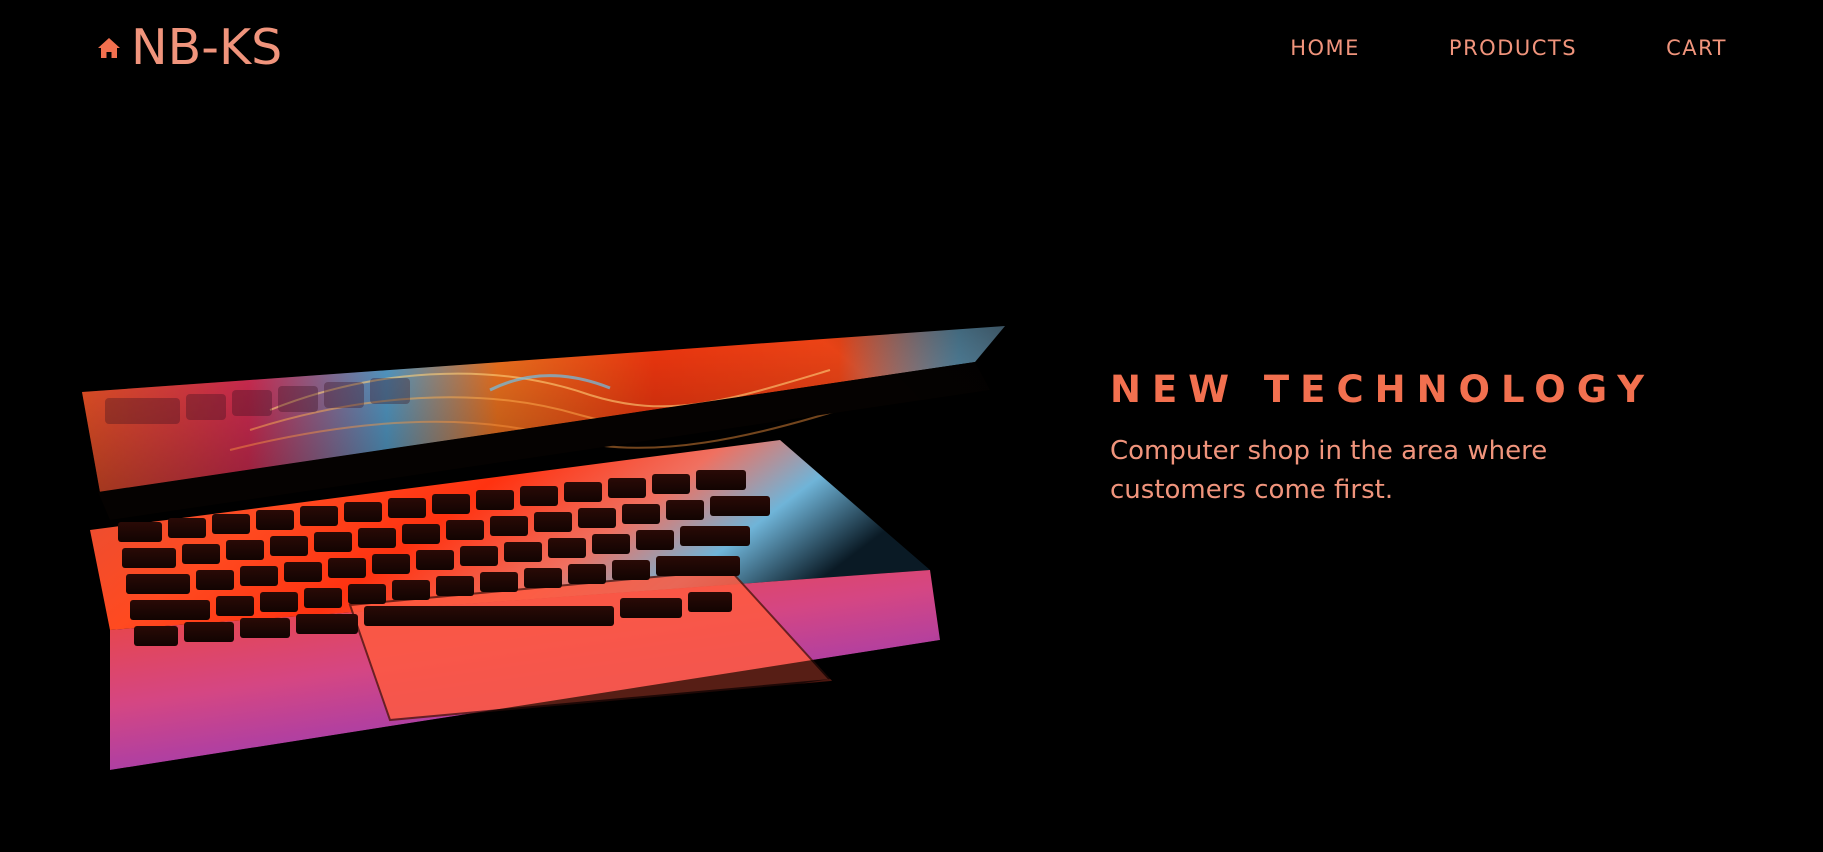 Image resolution: width=1823 pixels, height=852 pixels. Describe the element at coordinates (1696, 48) in the screenshot. I see `nav-cart: CART` at that location.